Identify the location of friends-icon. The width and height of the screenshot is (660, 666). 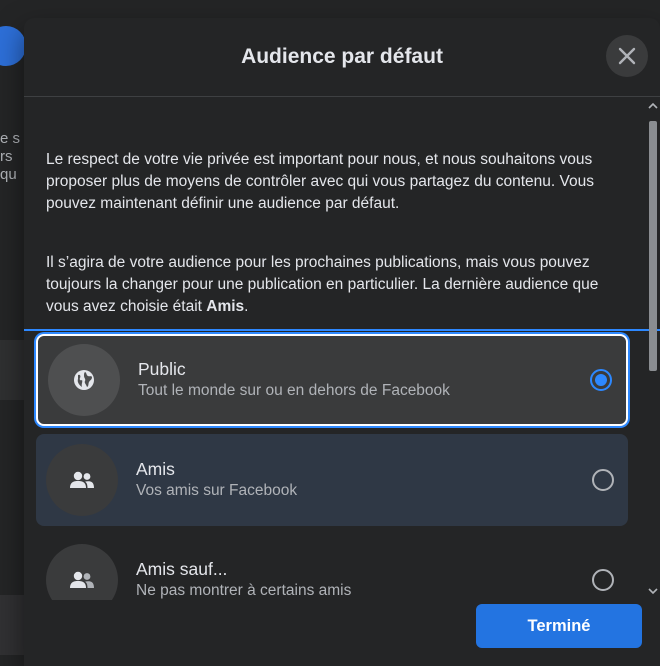
(82, 479).